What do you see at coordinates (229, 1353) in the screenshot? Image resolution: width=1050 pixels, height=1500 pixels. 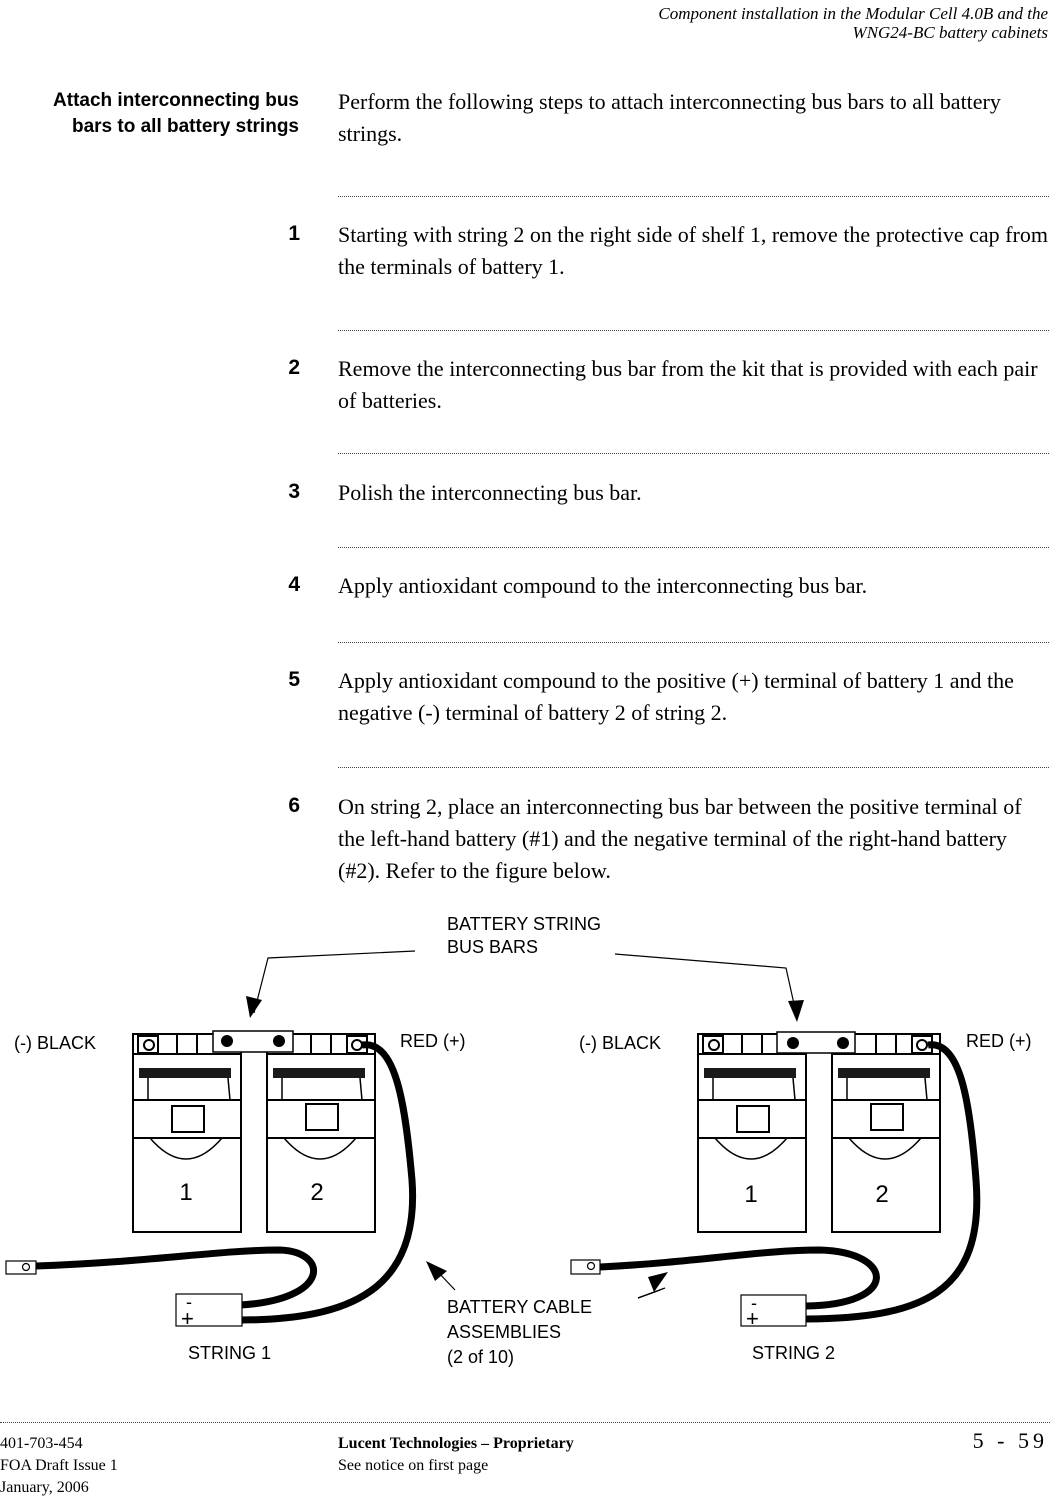 I see `string-name-label: STRING 1` at bounding box center [229, 1353].